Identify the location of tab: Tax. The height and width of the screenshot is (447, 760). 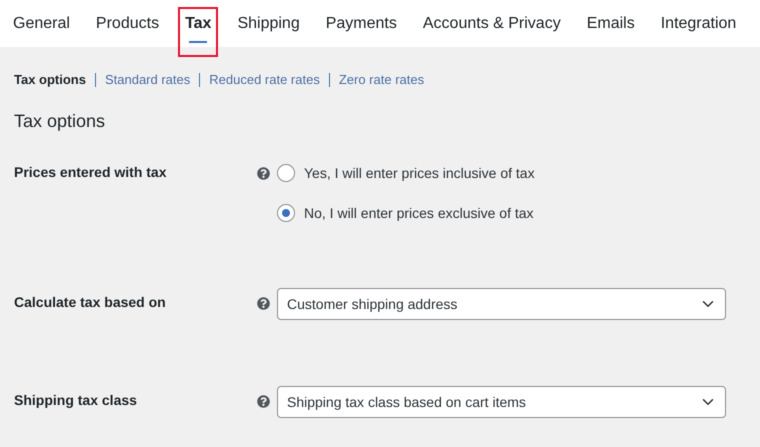
(198, 23).